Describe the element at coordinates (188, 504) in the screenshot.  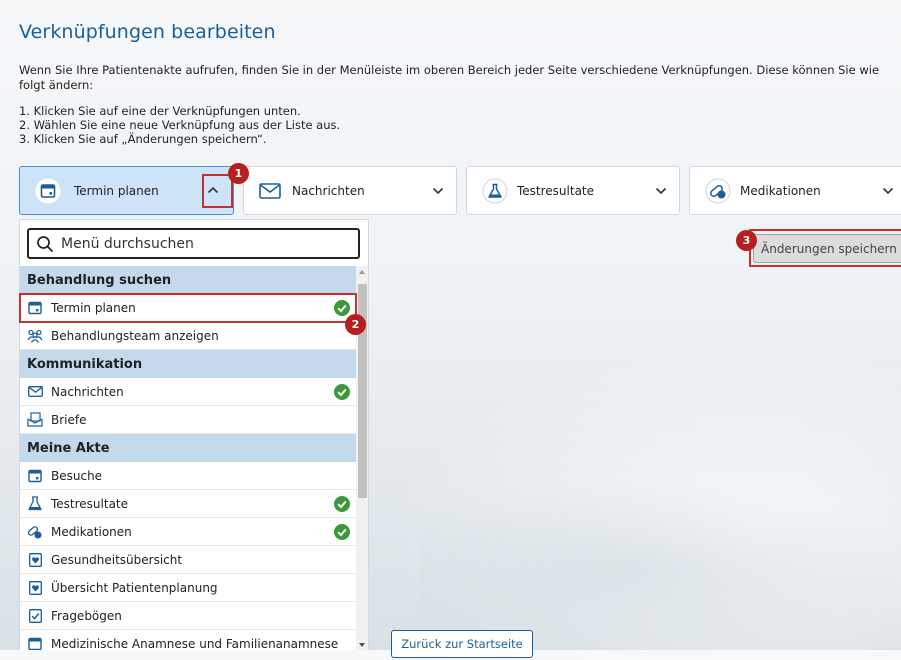
I see `list-item-testresultate: Testresultate` at that location.